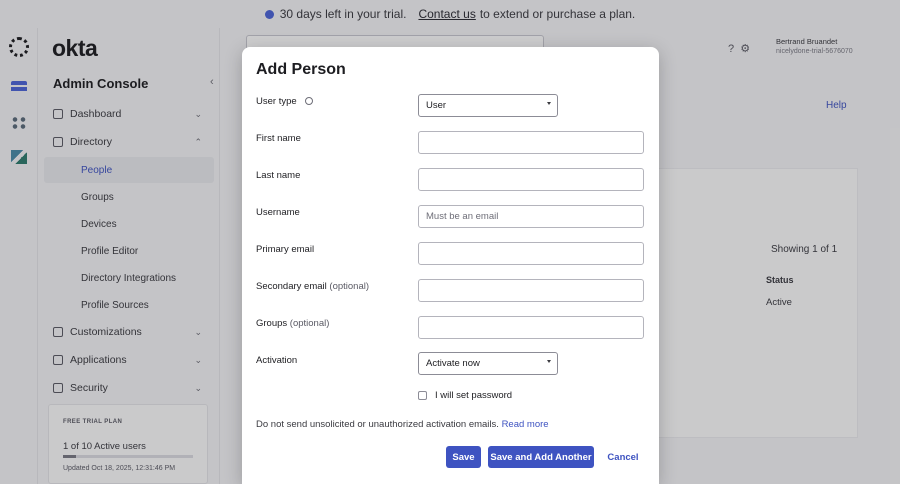 The height and width of the screenshot is (484, 900). I want to click on secondary-email-label: Secondary email (optional), so click(312, 286).